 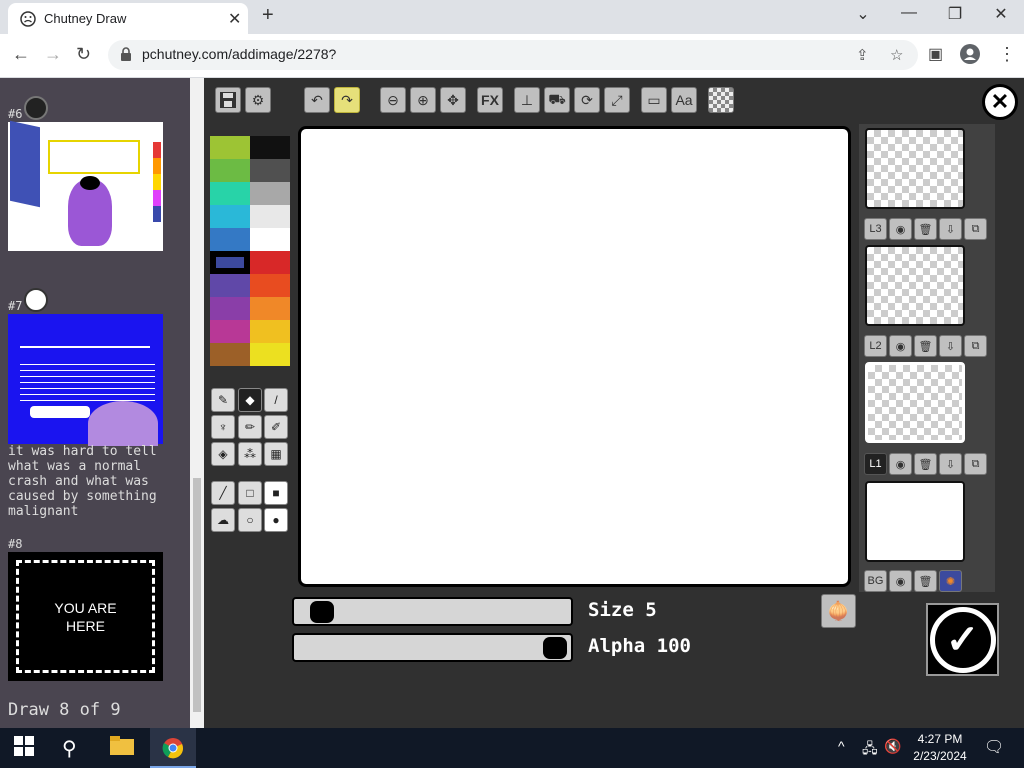 What do you see at coordinates (527, 100) in the screenshot?
I see `stamp-icon: ⊥` at bounding box center [527, 100].